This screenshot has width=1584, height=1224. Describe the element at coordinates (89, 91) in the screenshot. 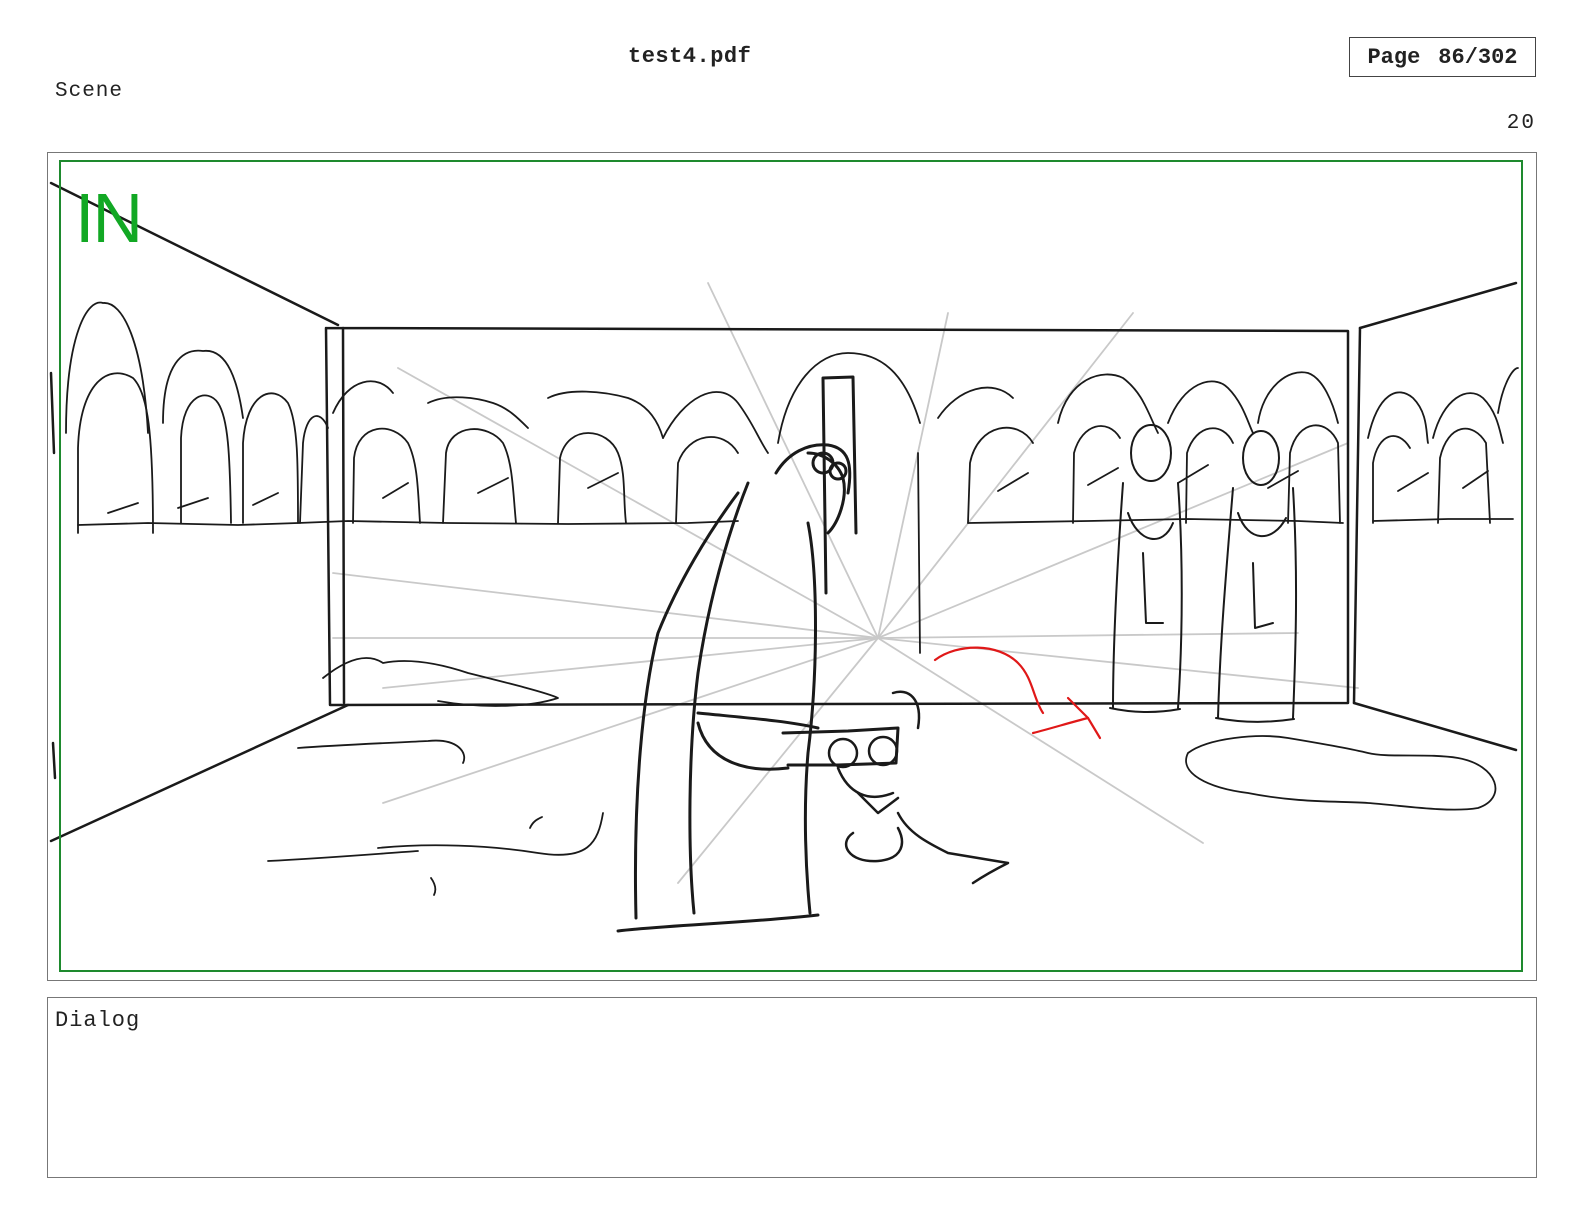

I see `scene-label: Scene` at that location.